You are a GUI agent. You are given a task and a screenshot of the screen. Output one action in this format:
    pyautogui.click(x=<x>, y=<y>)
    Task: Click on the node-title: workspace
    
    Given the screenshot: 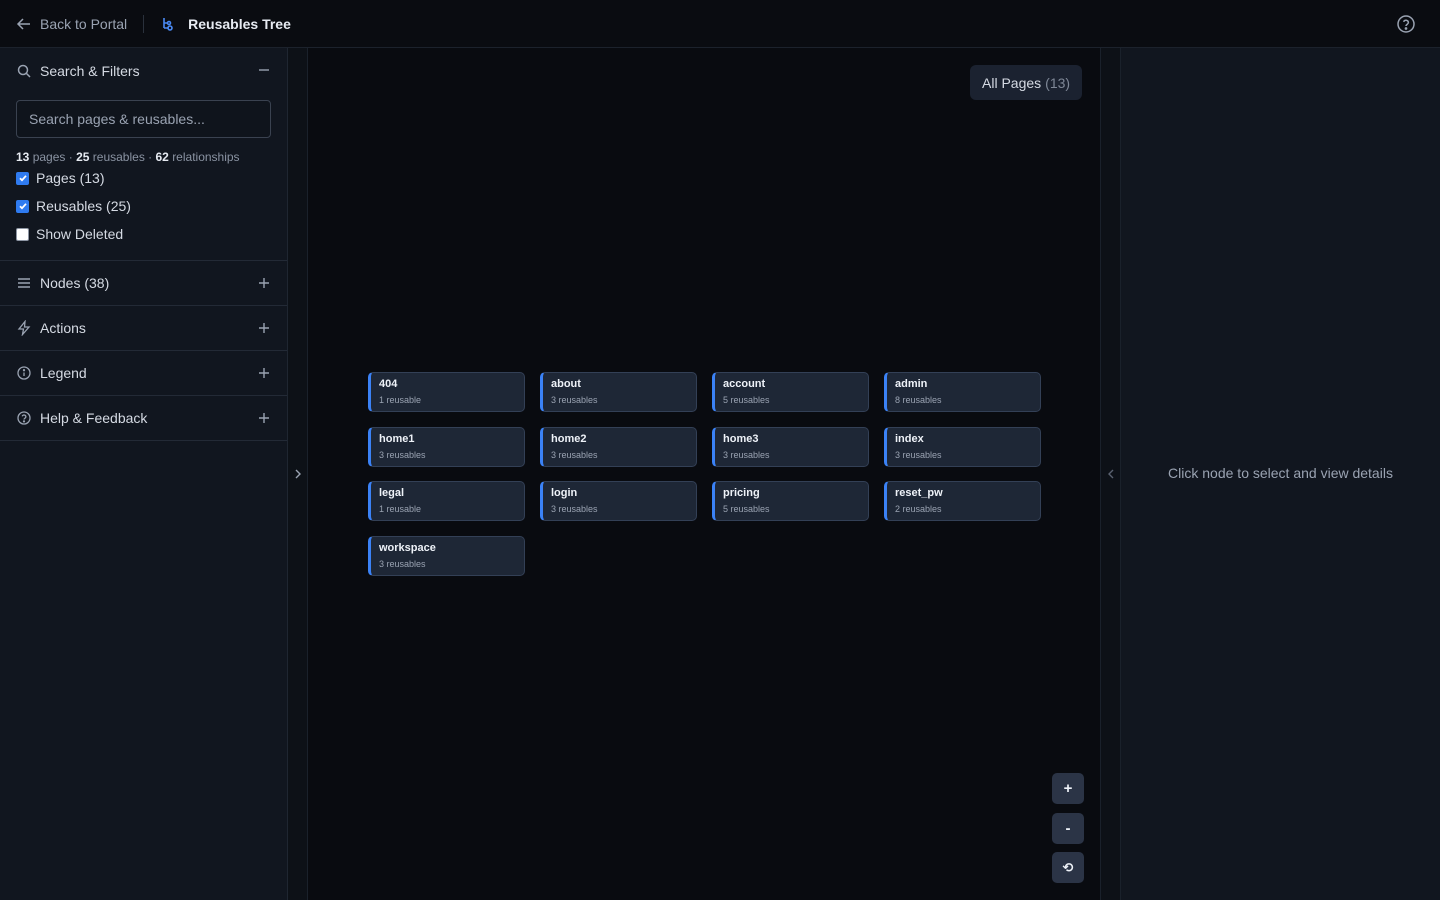 What is the action you would take?
    pyautogui.click(x=407, y=548)
    